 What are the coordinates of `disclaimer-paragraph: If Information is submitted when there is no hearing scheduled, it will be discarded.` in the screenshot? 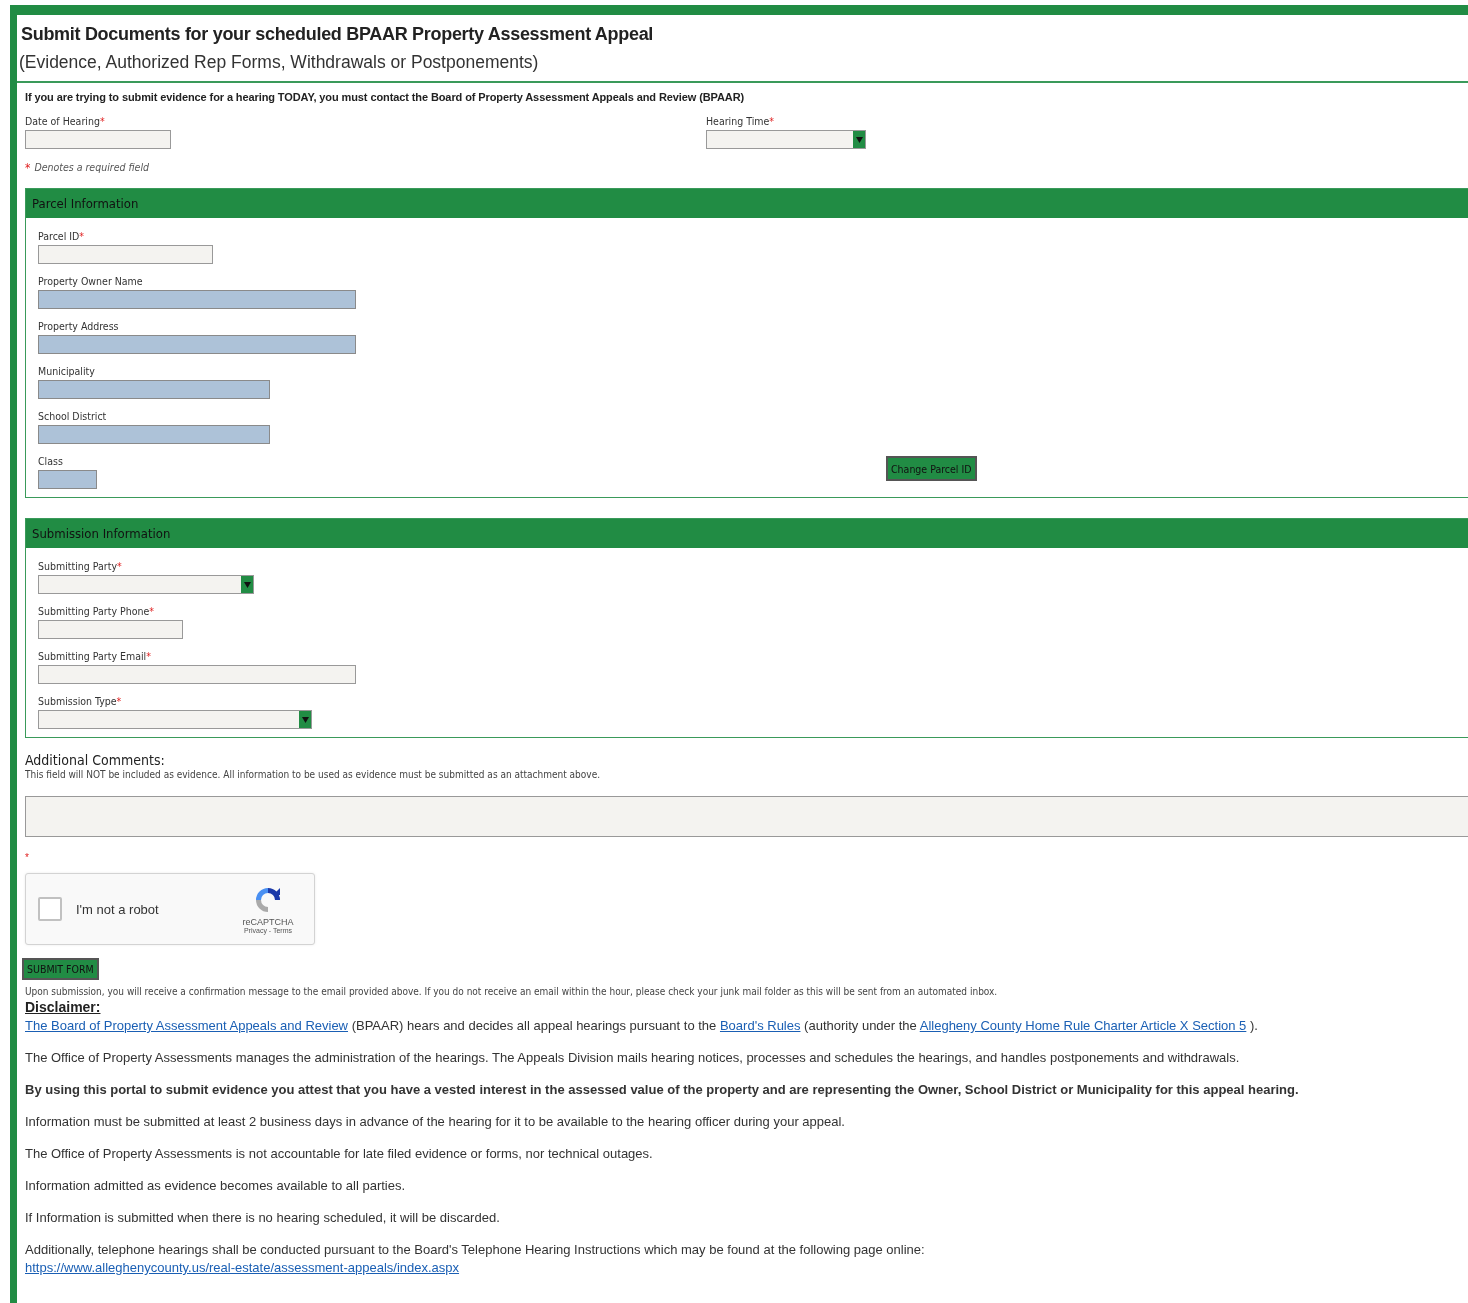 It's located at (263, 1218).